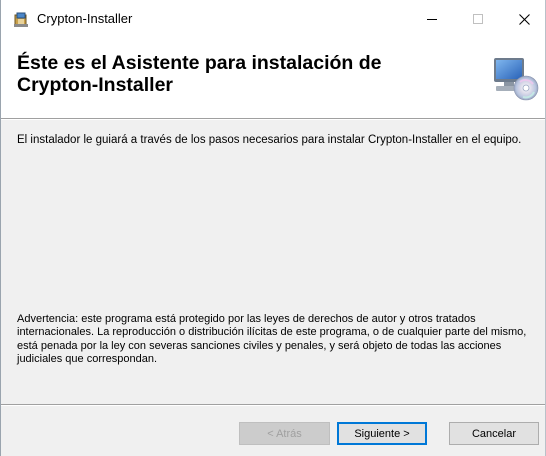  I want to click on close-button, so click(523, 19).